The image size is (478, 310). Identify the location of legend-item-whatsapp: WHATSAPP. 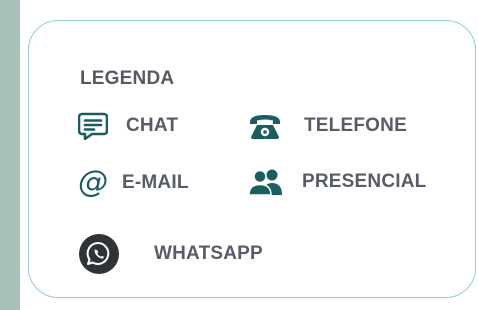
(170, 254).